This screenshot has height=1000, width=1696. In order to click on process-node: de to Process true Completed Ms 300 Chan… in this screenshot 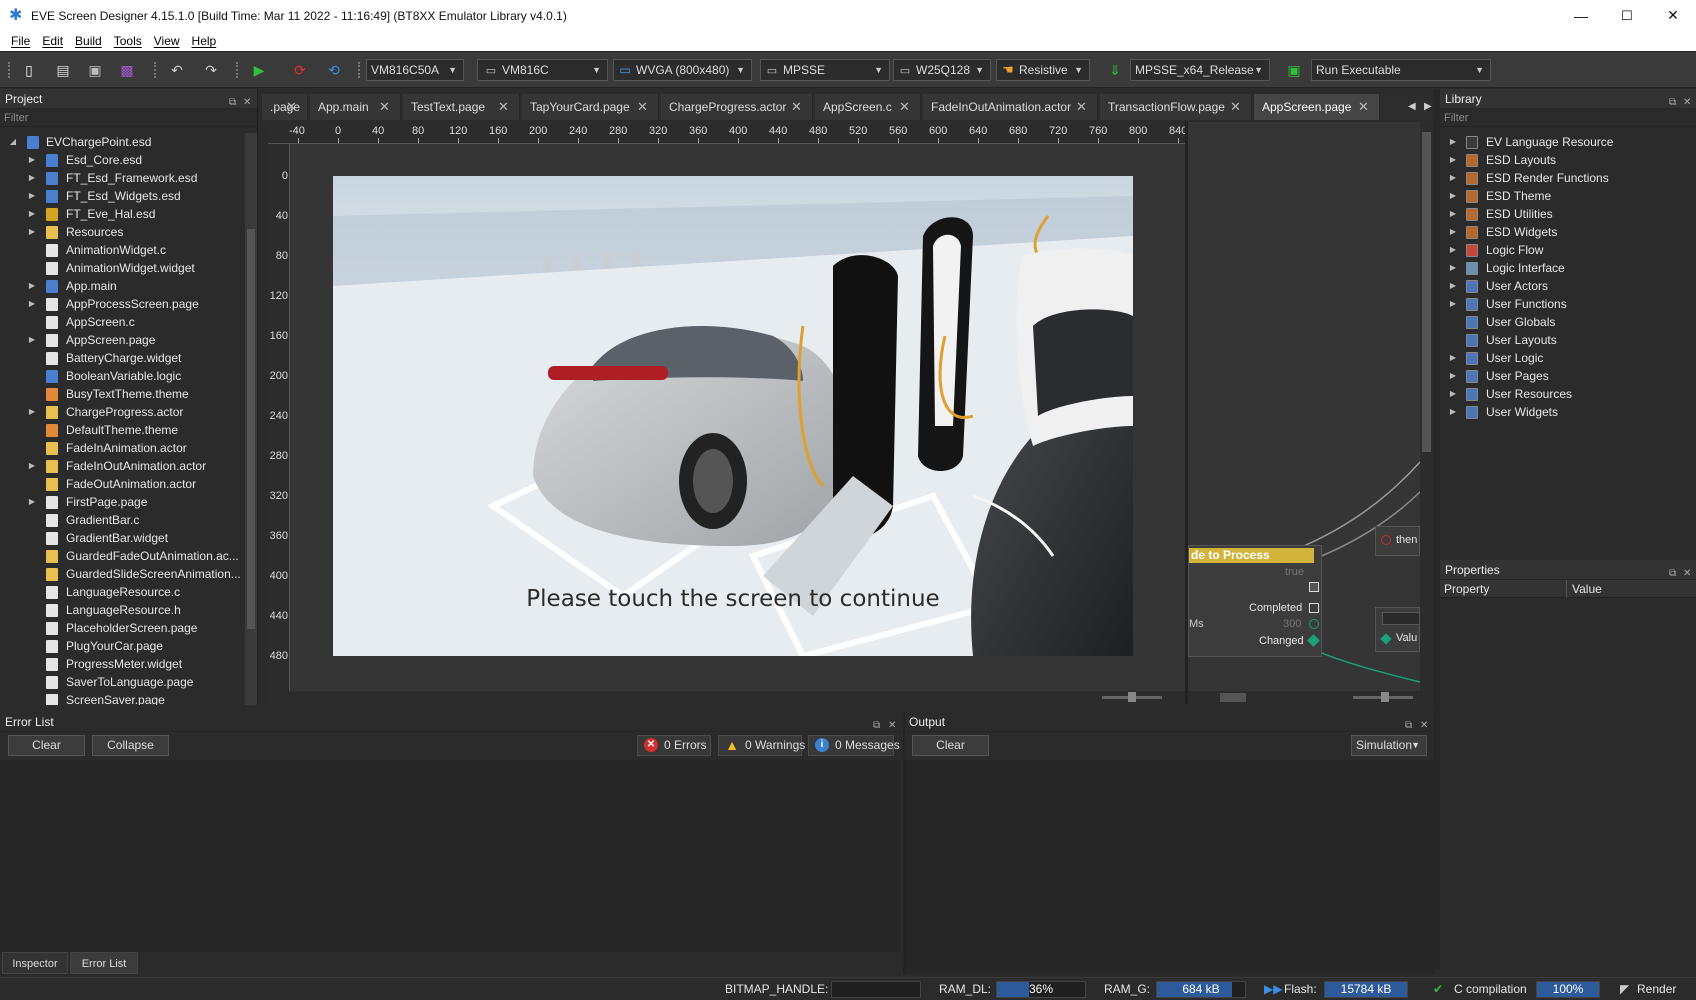, I will do `click(1255, 601)`.